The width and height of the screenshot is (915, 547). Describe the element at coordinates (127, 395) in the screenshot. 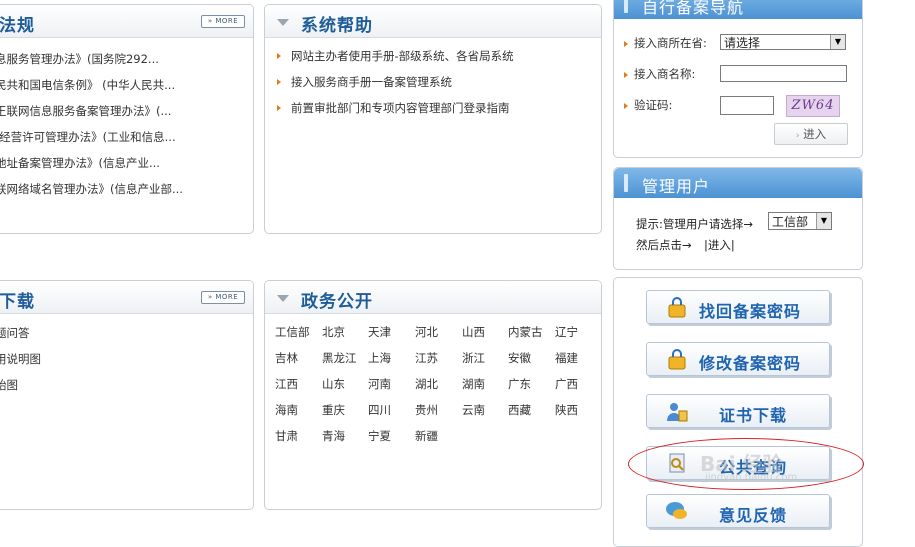

I see `downloads-panel: 下载 » MORE 题问答 用说明图 始图` at that location.